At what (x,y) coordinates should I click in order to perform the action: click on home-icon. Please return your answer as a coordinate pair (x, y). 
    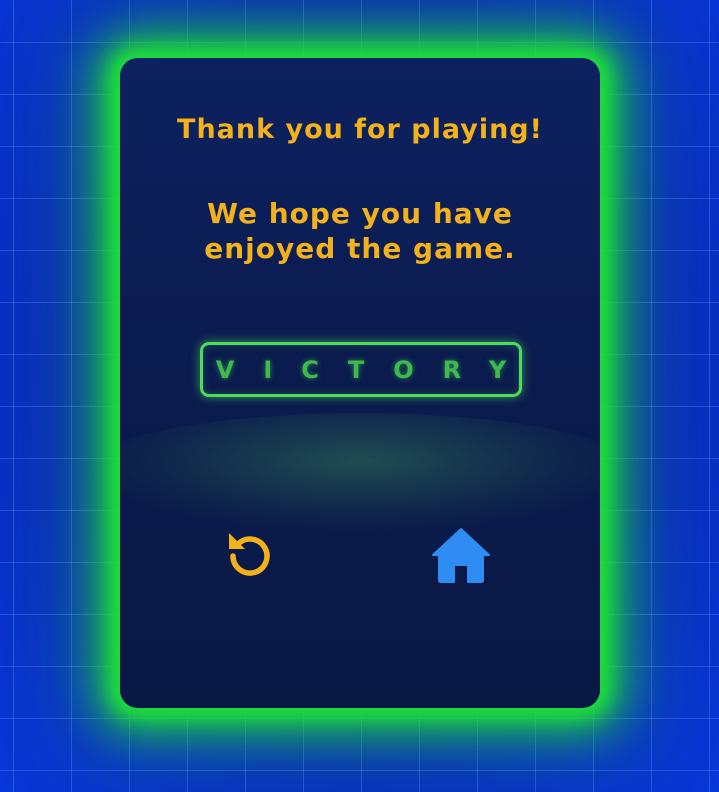
    Looking at the image, I should click on (461, 555).